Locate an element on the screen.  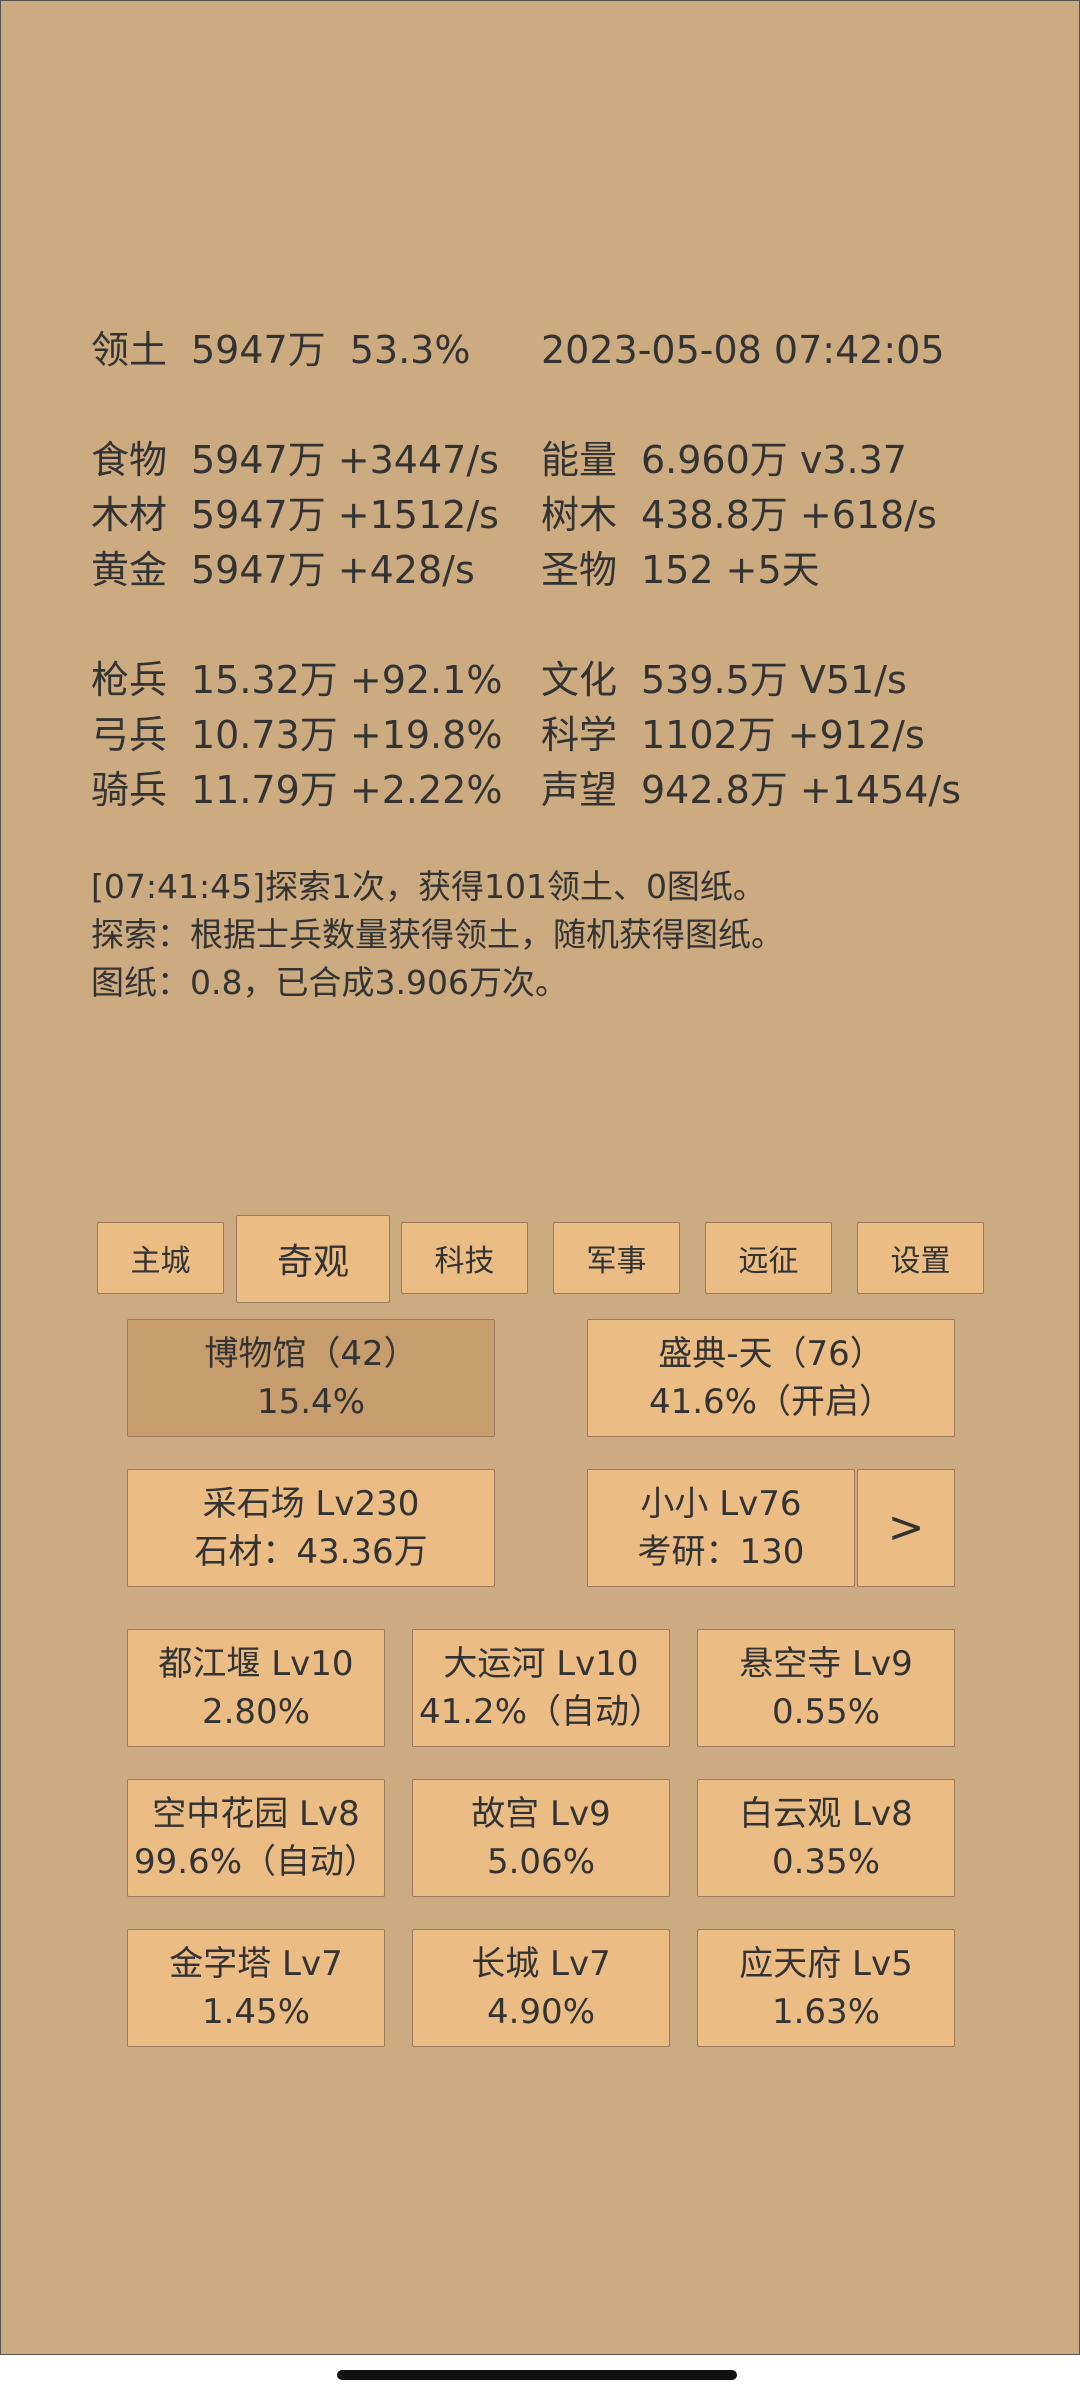
troop-row: 弓兵 10.73万 +19.8% is located at coordinates (296, 735).